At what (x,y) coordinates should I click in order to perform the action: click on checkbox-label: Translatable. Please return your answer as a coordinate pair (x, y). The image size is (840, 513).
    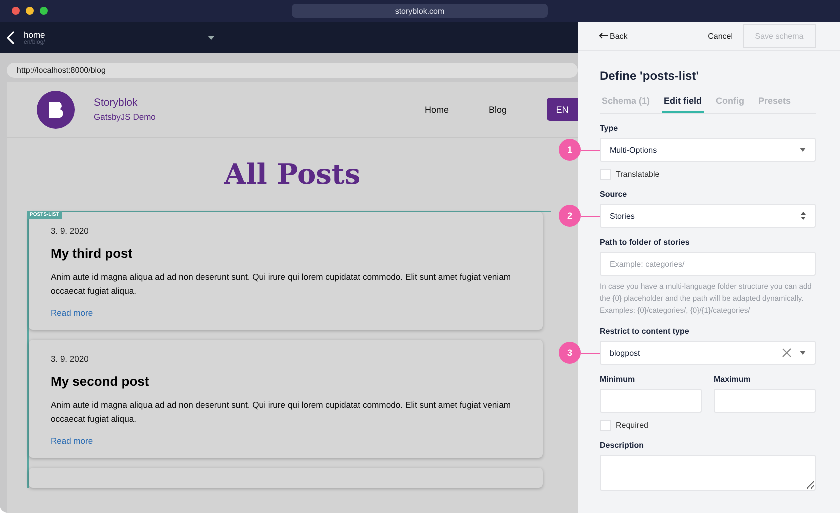
    Looking at the image, I should click on (638, 174).